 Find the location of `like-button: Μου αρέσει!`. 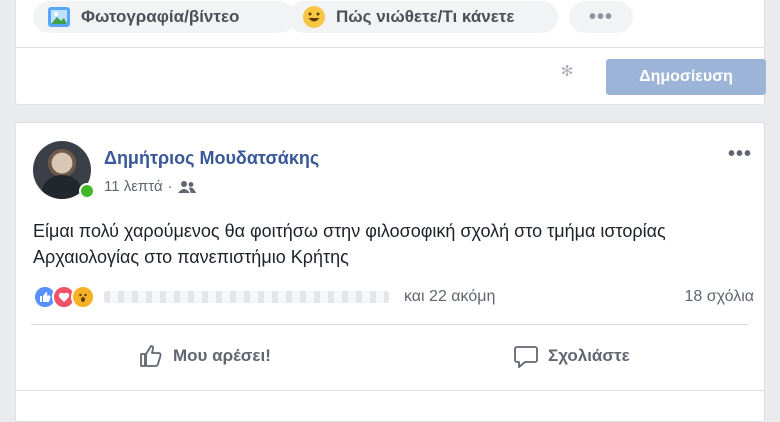

like-button: Μου αρέσει! is located at coordinates (204, 356).